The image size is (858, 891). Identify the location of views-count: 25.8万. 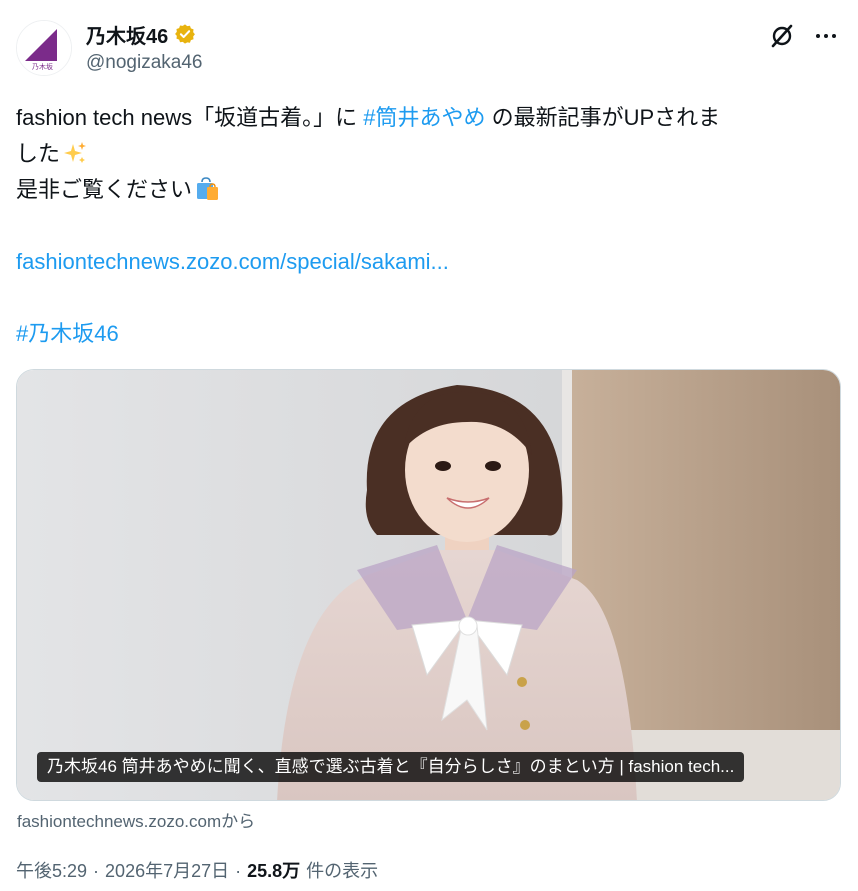
(273, 870).